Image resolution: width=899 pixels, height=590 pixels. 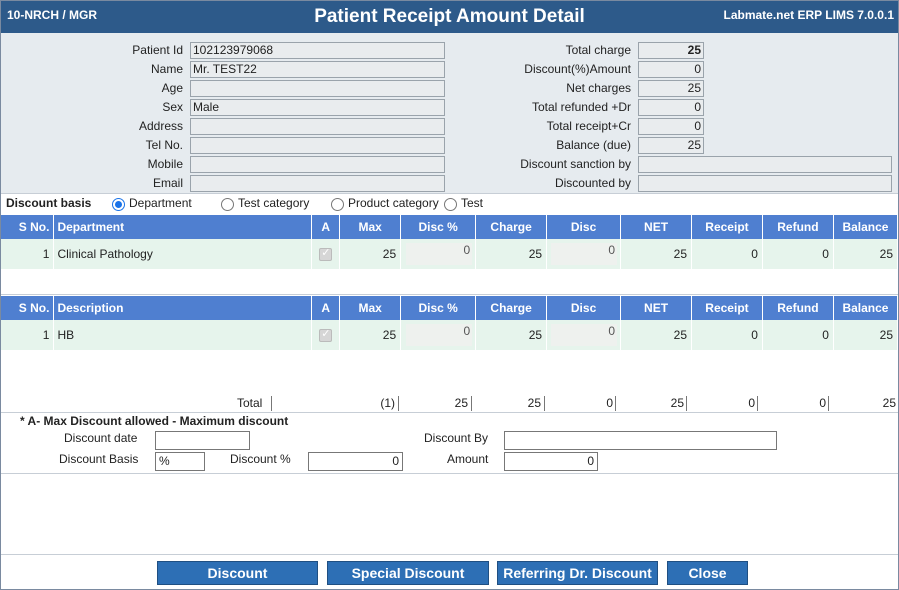 What do you see at coordinates (408, 573) in the screenshot?
I see `special-discount-button: Special Discount` at bounding box center [408, 573].